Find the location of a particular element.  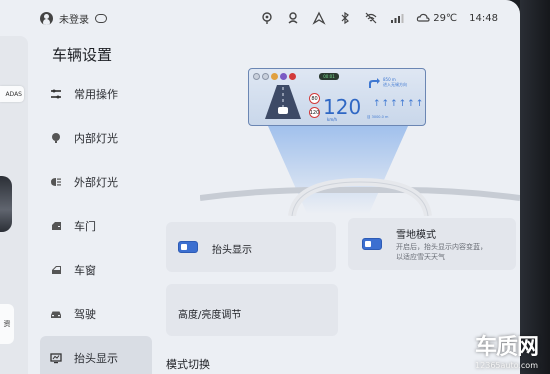

bluetooth-icon is located at coordinates (345, 18).